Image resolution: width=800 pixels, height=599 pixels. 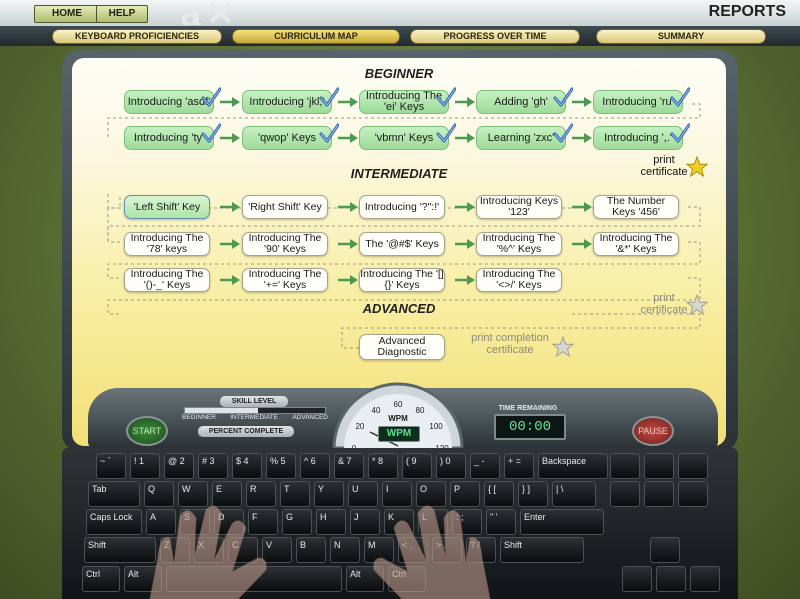 I want to click on lesson-node: Introducing The '()-_' Keys, so click(x=167, y=280).